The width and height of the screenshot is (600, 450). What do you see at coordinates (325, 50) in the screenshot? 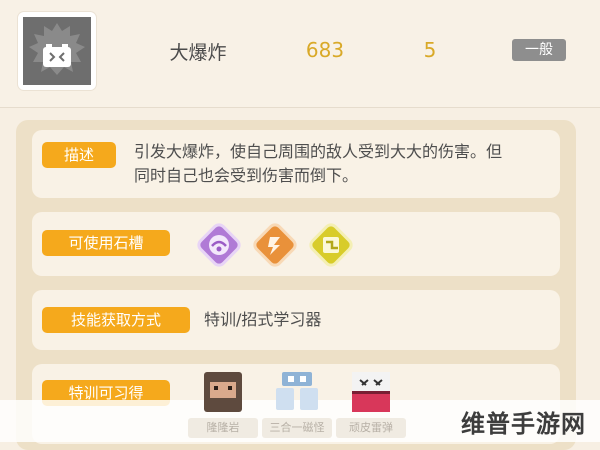
I see `move-power: 683` at bounding box center [325, 50].